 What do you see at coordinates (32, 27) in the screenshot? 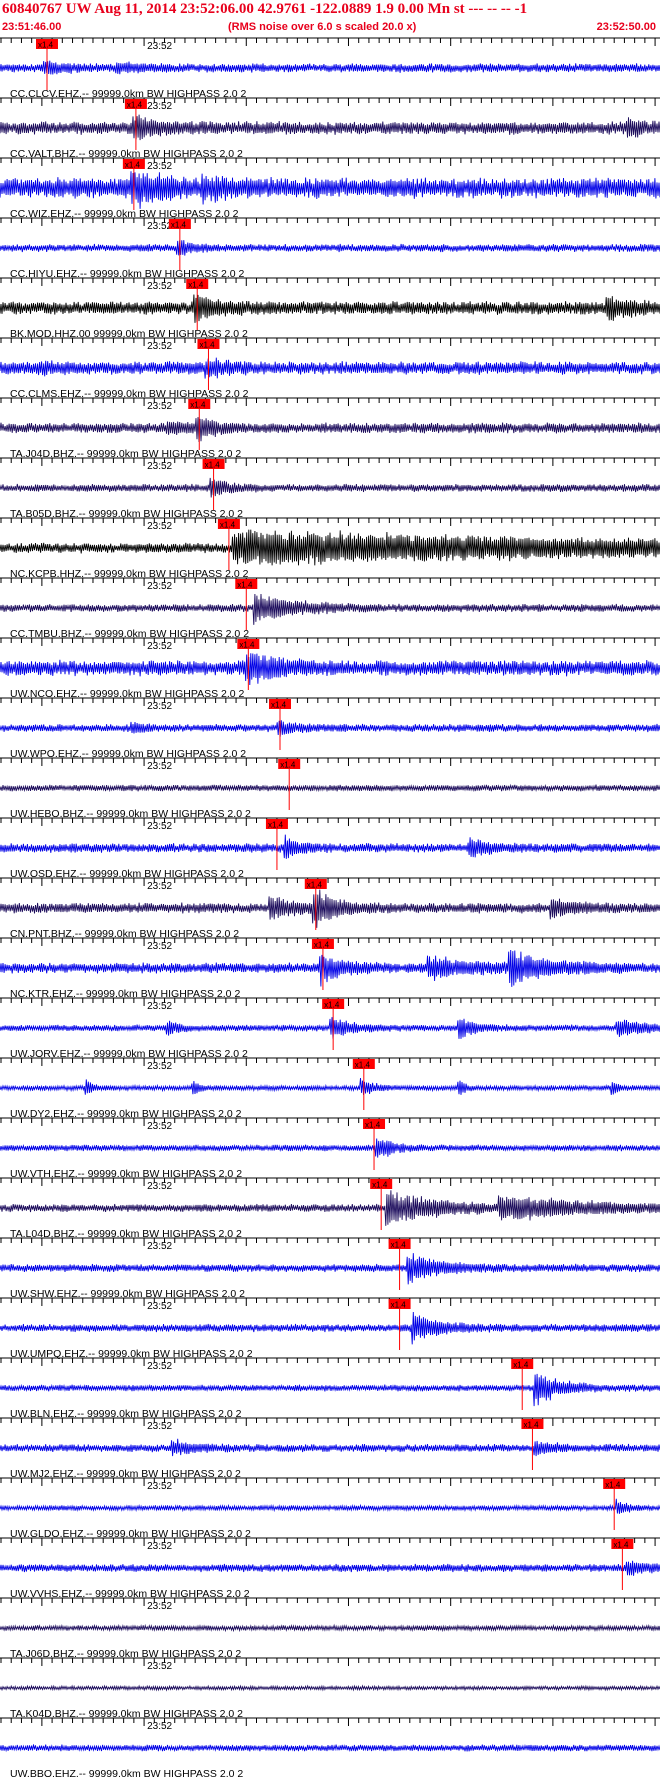
I see `start-time-label: 23:51:46.00` at bounding box center [32, 27].